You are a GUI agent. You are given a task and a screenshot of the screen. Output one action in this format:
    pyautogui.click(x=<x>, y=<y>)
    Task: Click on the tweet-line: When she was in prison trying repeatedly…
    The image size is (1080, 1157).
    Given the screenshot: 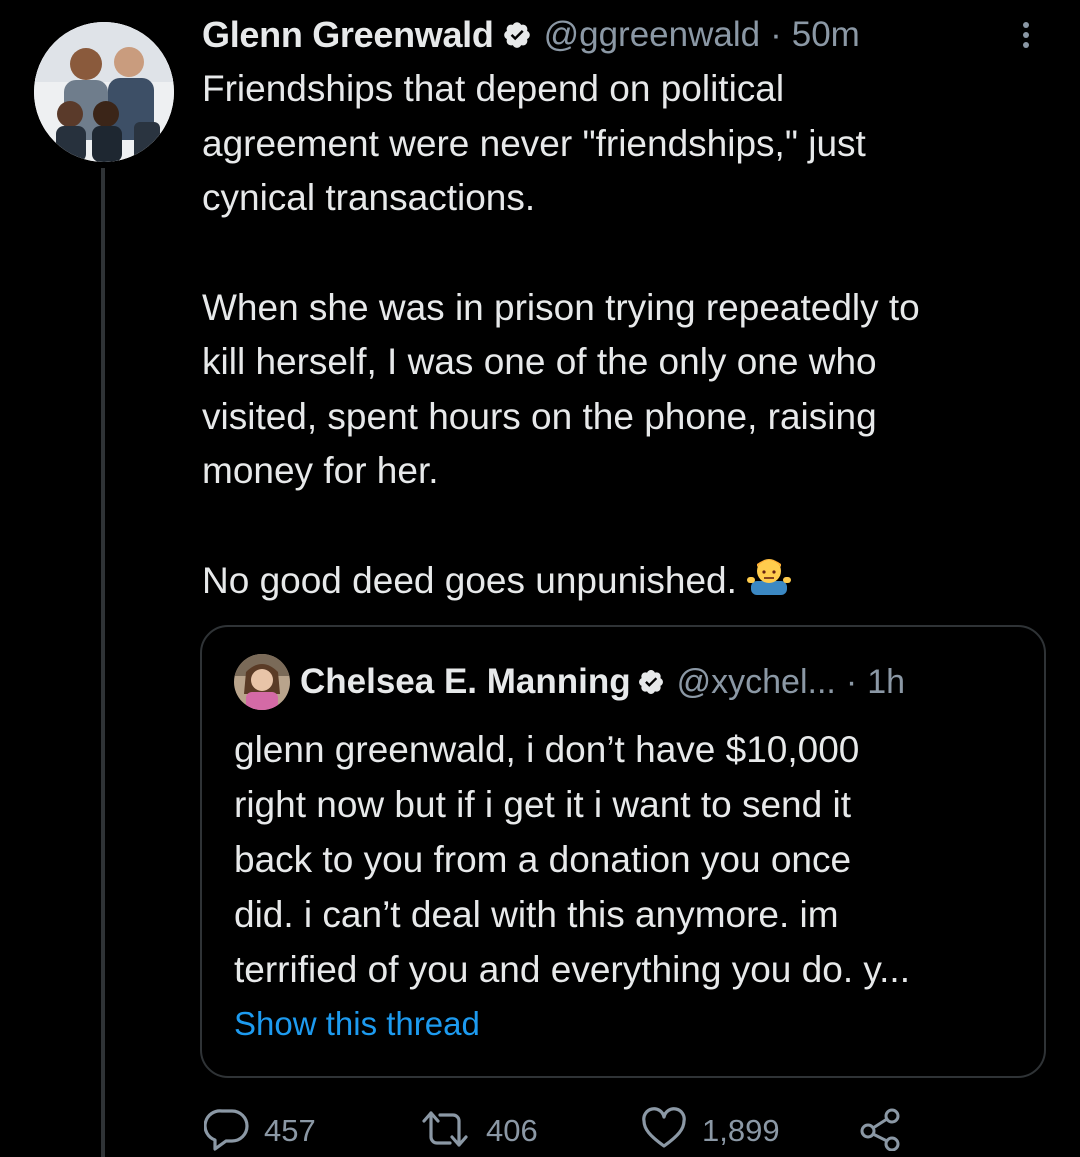 What is the action you would take?
    pyautogui.click(x=561, y=307)
    